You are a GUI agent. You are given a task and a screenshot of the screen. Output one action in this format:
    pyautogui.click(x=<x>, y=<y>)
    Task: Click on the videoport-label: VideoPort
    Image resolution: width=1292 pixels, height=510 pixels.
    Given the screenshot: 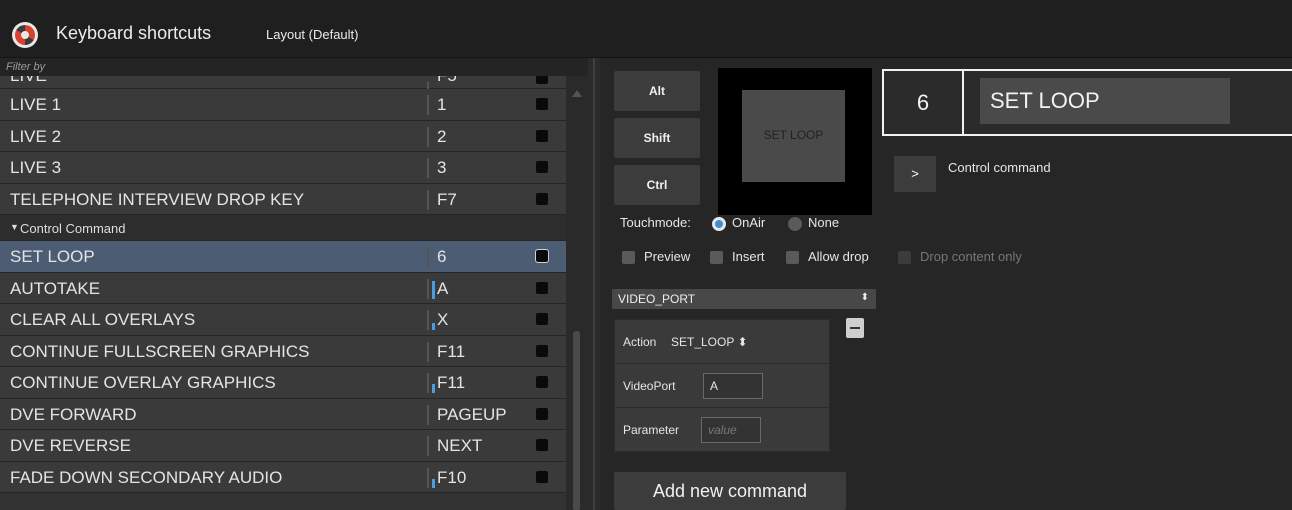 What is the action you would take?
    pyautogui.click(x=649, y=386)
    